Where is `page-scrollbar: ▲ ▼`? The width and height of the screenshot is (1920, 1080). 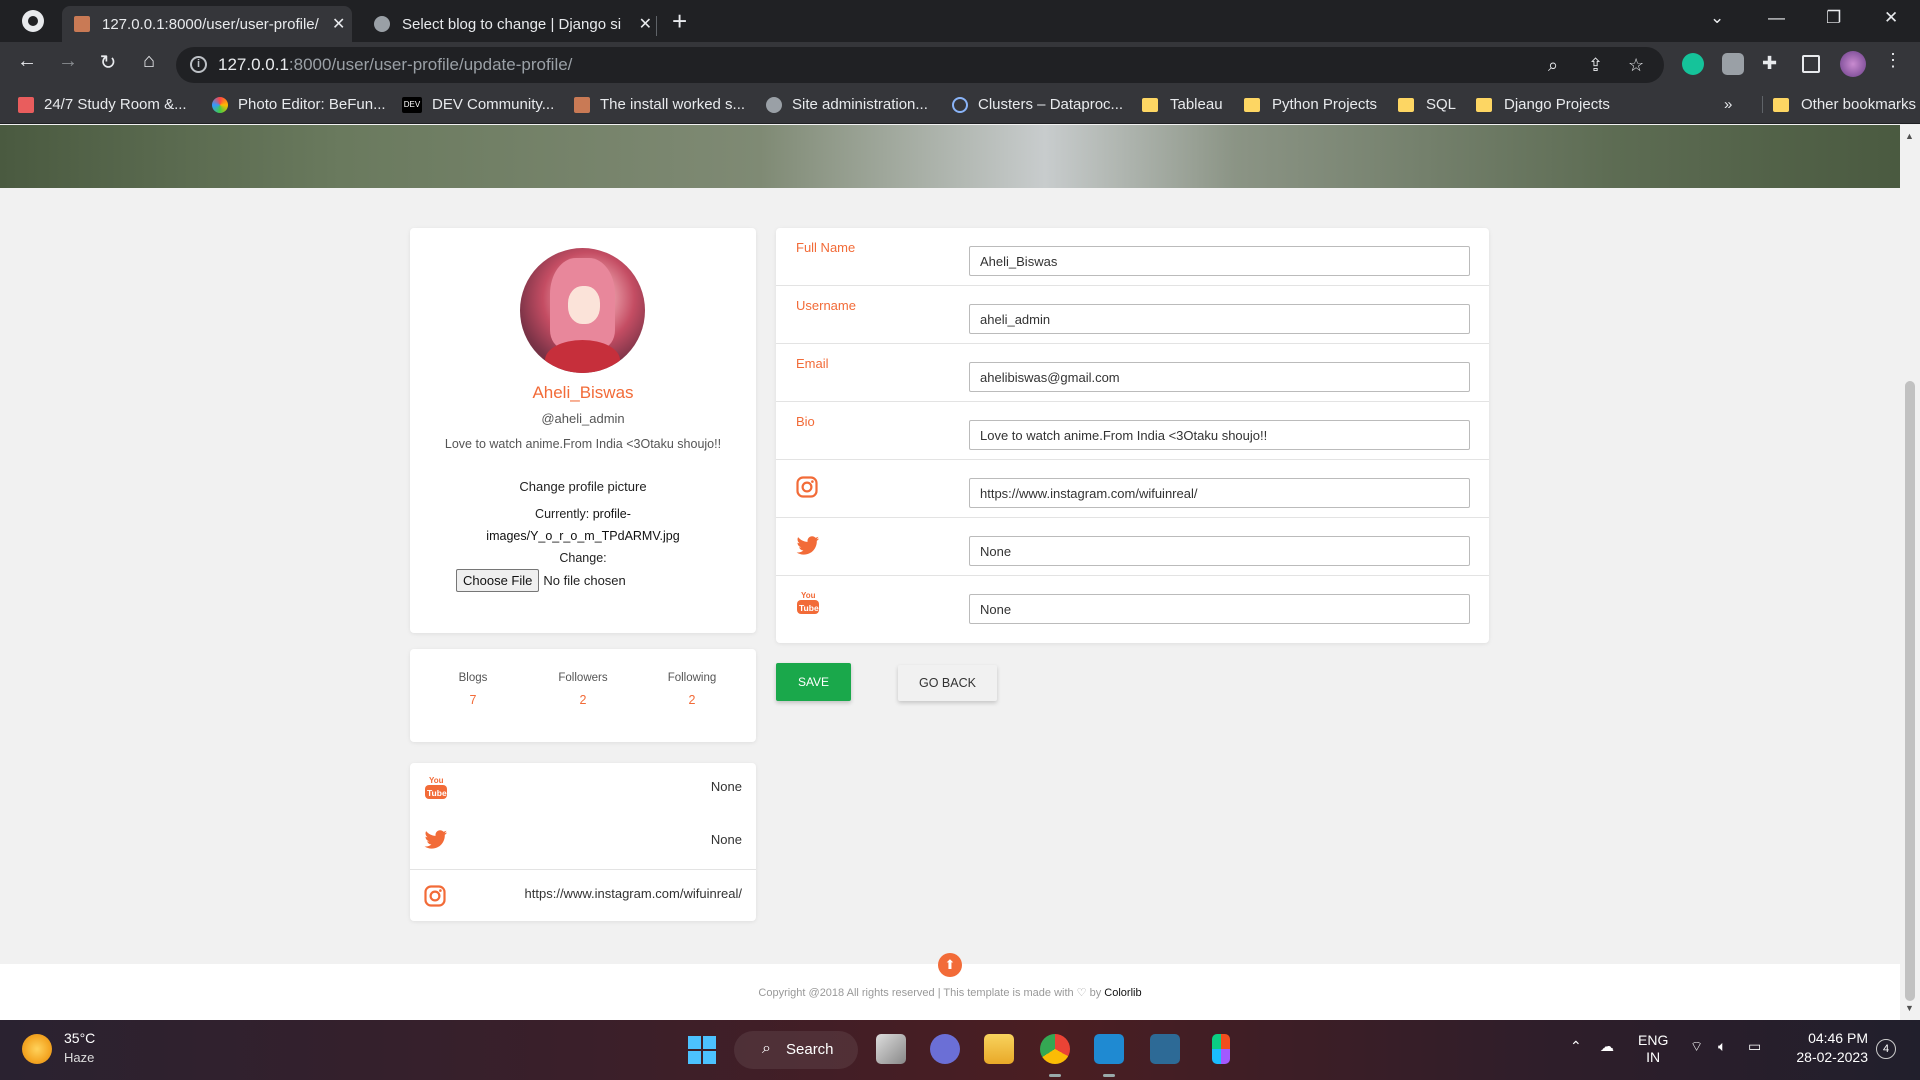 page-scrollbar: ▲ ▼ is located at coordinates (1910, 572).